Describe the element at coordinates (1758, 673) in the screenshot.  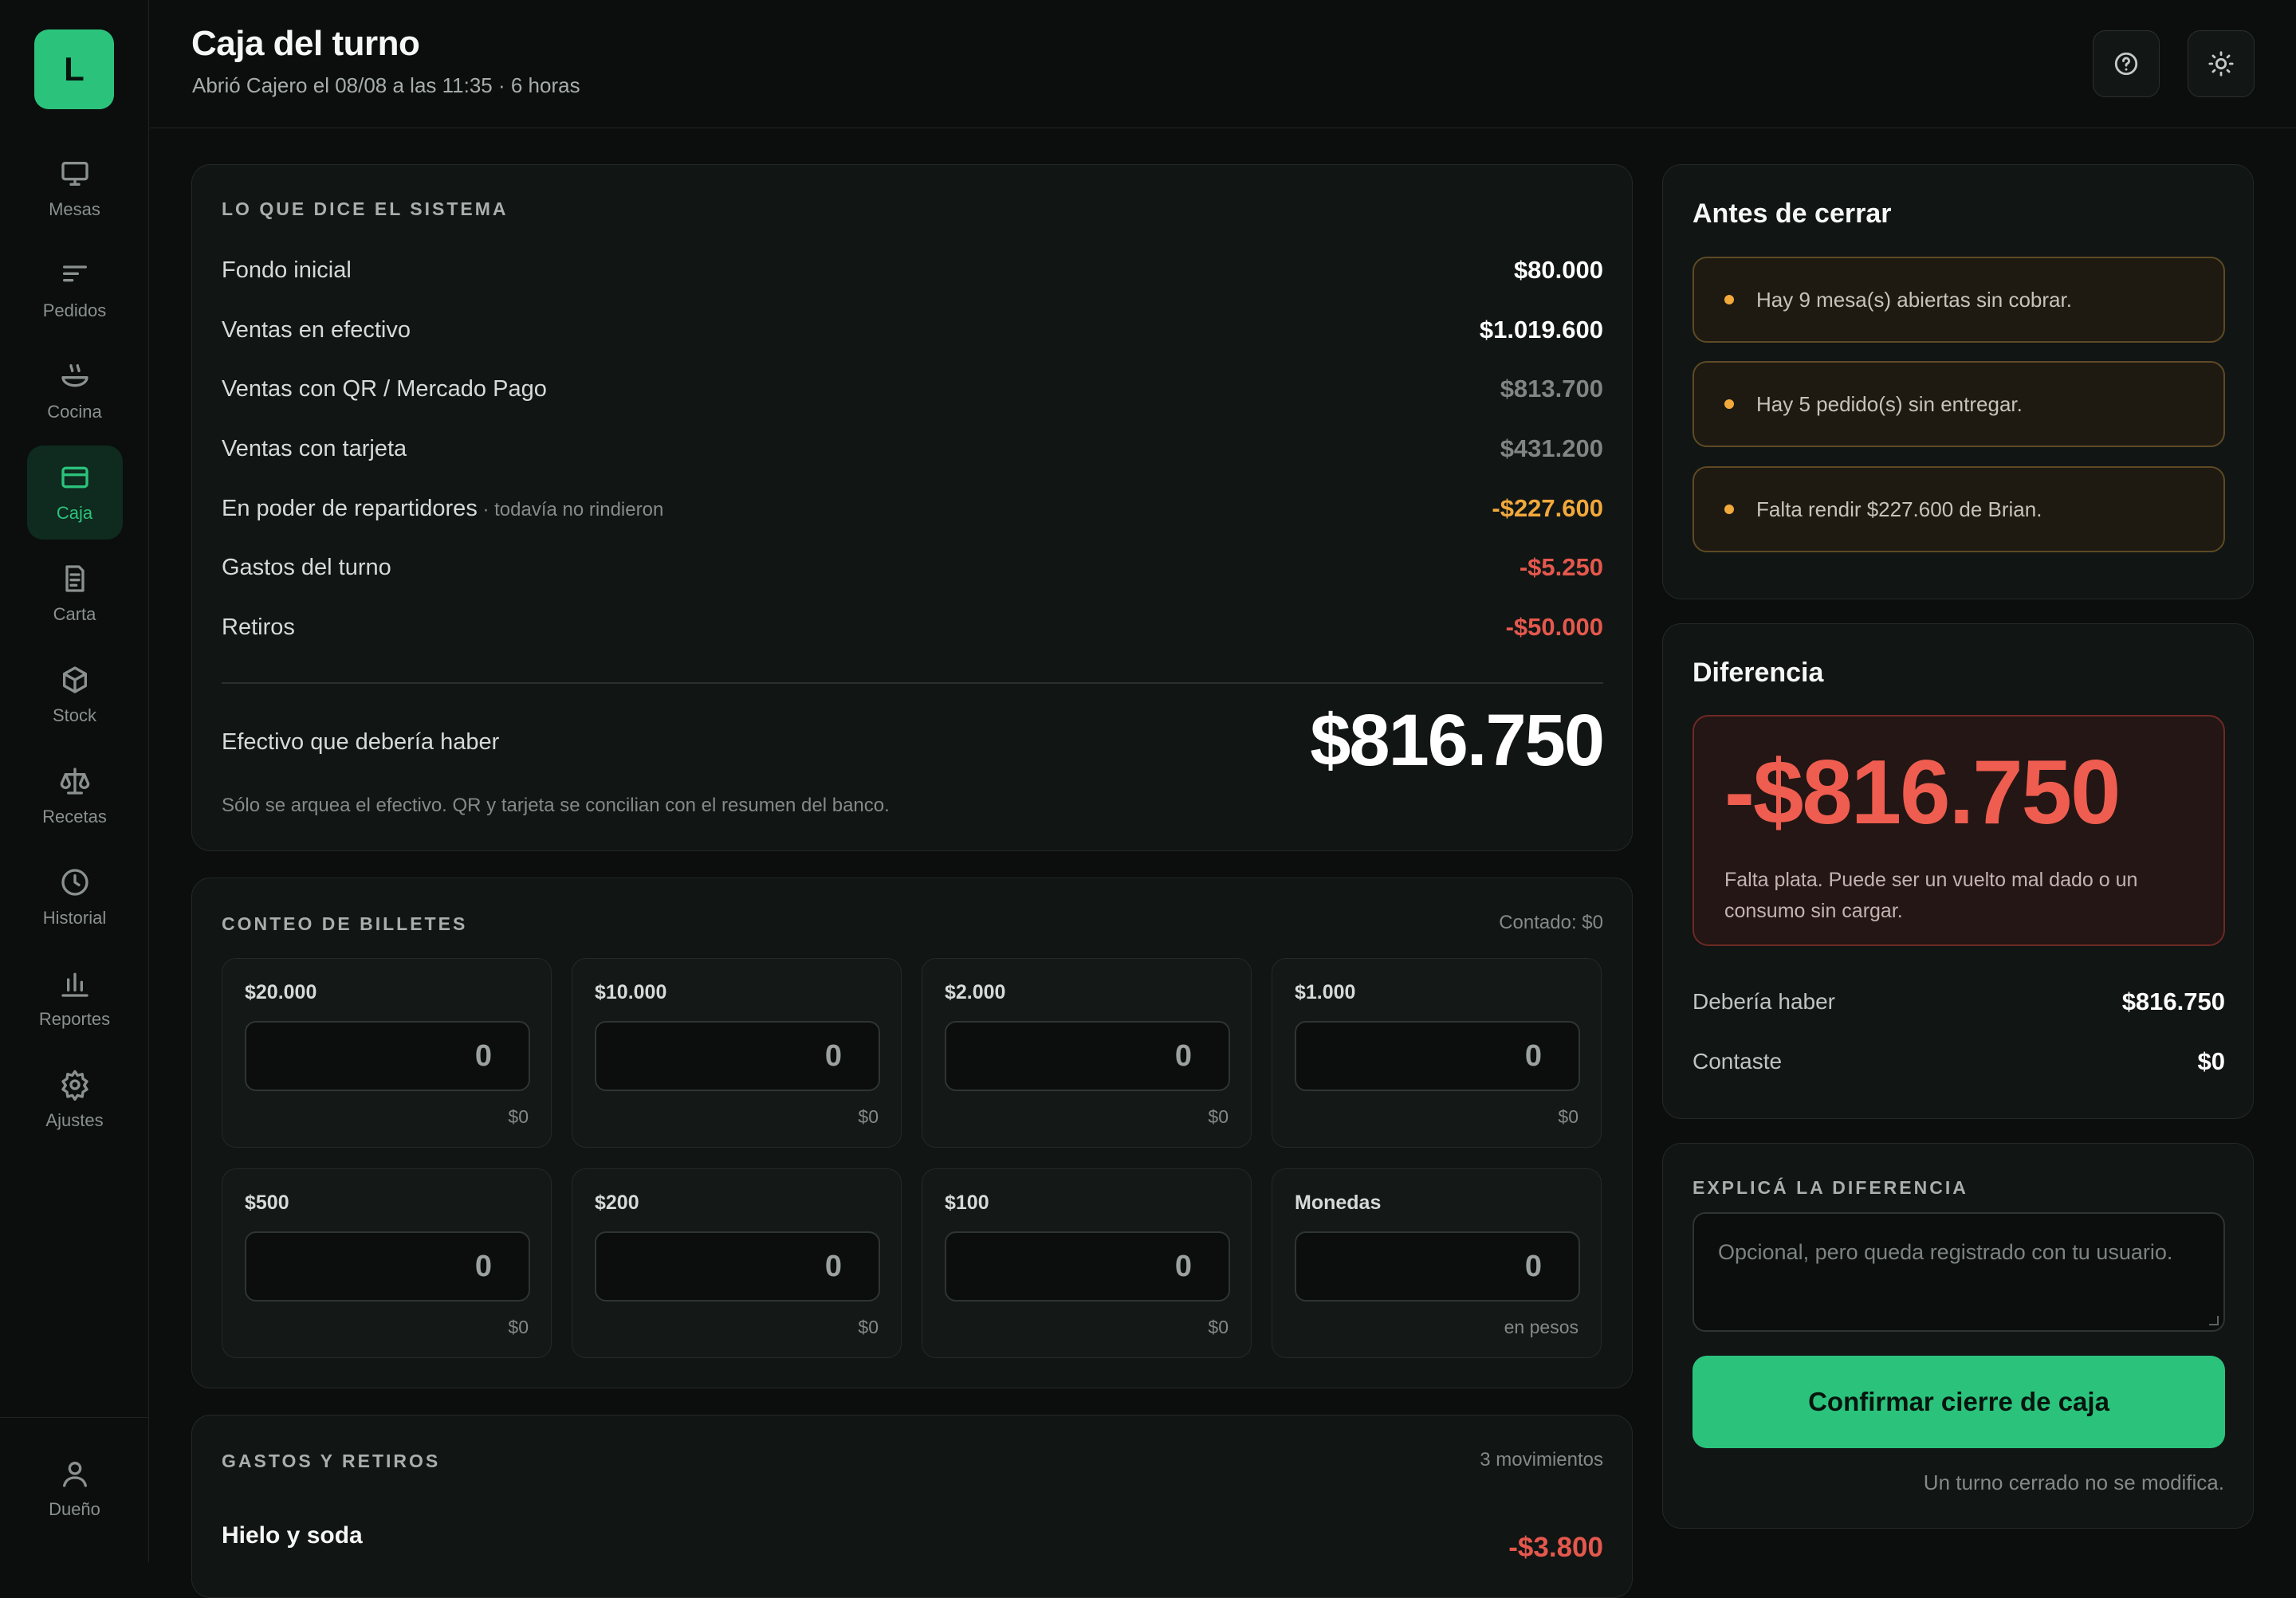
I see `card-title: Diferencia` at that location.